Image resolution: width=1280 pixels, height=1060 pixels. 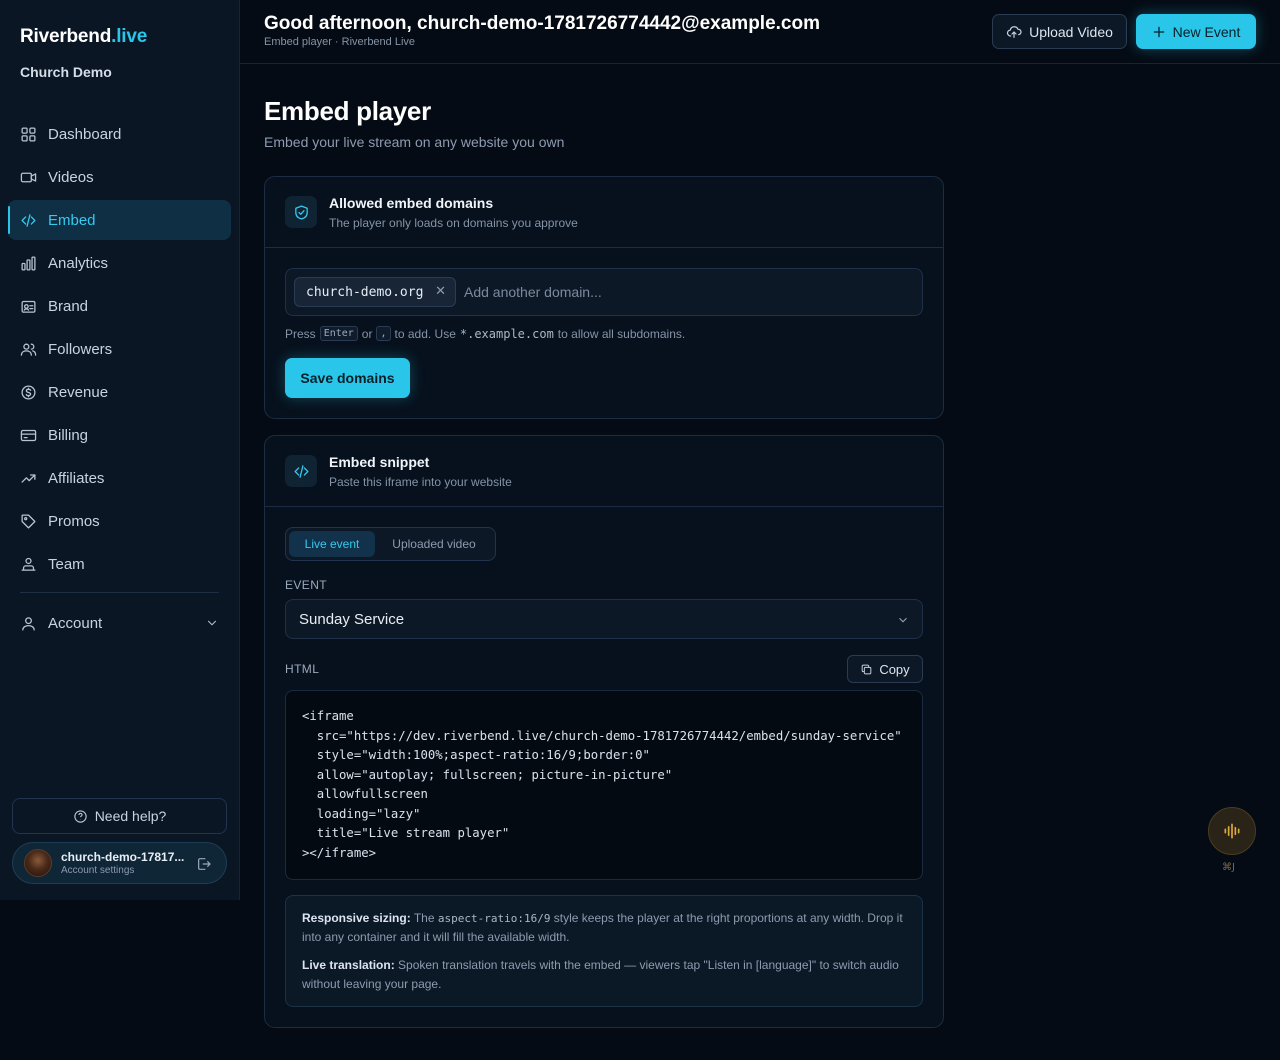 What do you see at coordinates (28, 306) in the screenshot?
I see `id-card-icon` at bounding box center [28, 306].